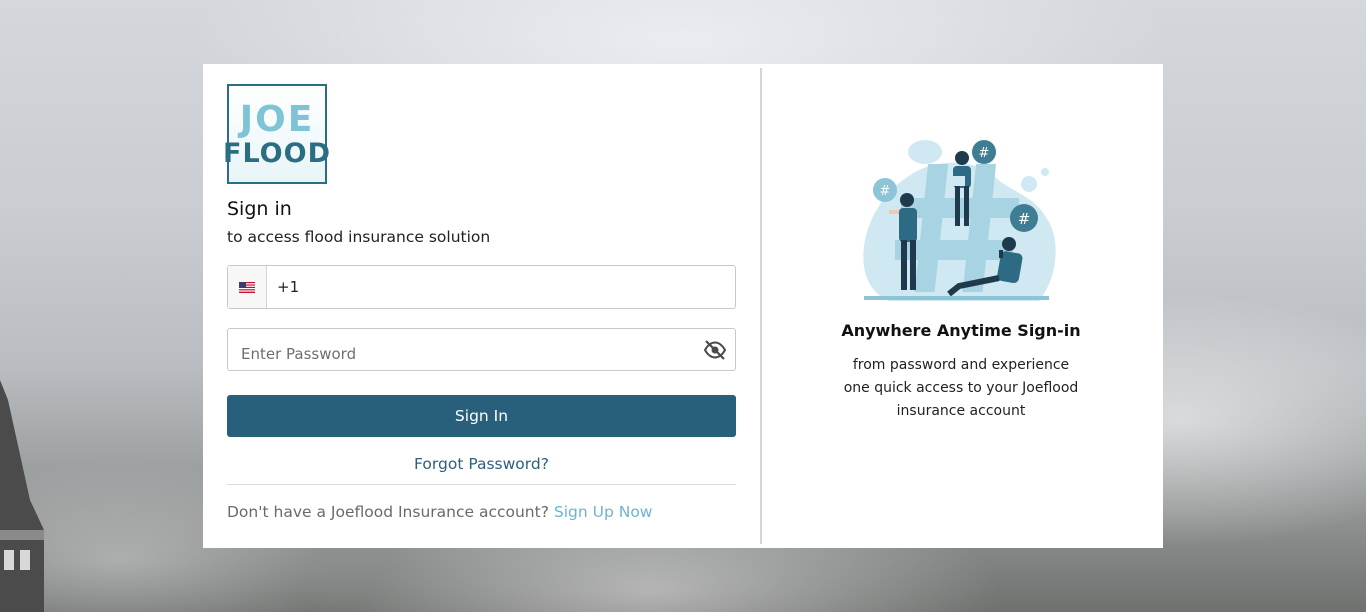 The height and width of the screenshot is (612, 1366). Describe the element at coordinates (388, 512) in the screenshot. I see `signup-prompt: Don't have a Joeflood Insurance account?` at that location.